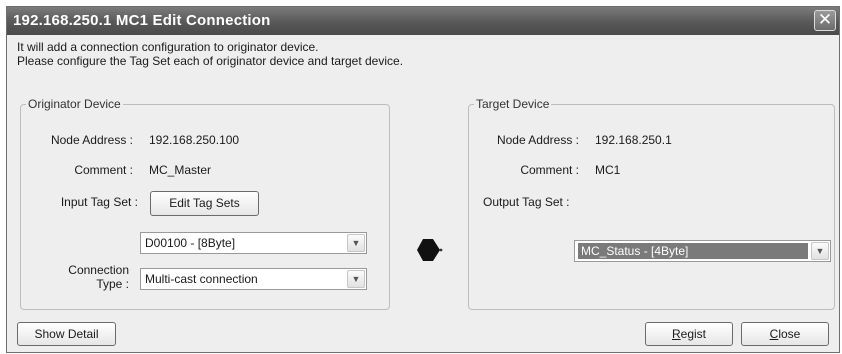 The image size is (842, 354). What do you see at coordinates (789, 334) in the screenshot?
I see `close-label-rest: lose` at bounding box center [789, 334].